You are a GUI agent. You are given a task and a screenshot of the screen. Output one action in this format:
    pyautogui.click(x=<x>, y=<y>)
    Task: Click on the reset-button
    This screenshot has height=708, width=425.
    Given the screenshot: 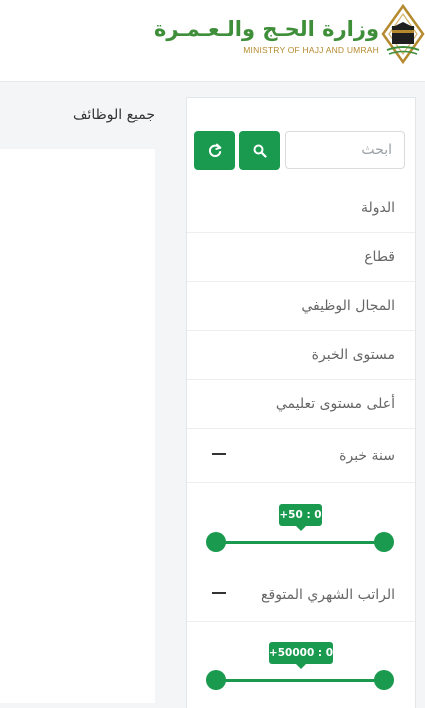 What is the action you would take?
    pyautogui.click(x=214, y=150)
    